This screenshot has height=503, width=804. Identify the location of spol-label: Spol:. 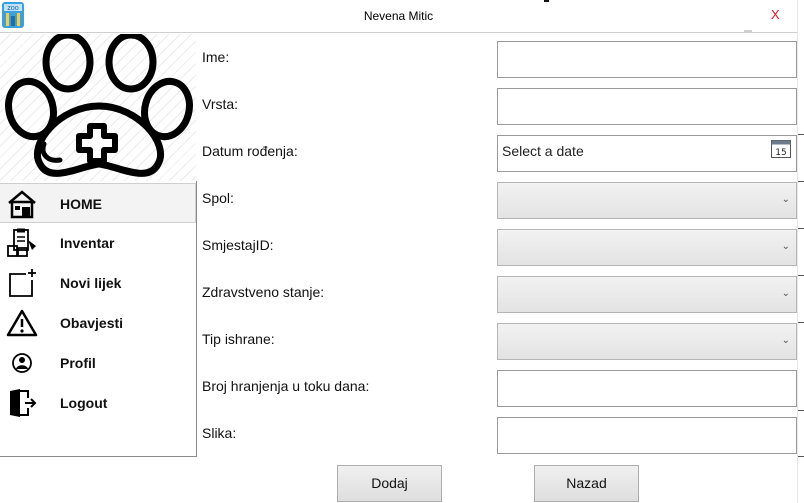
(218, 198).